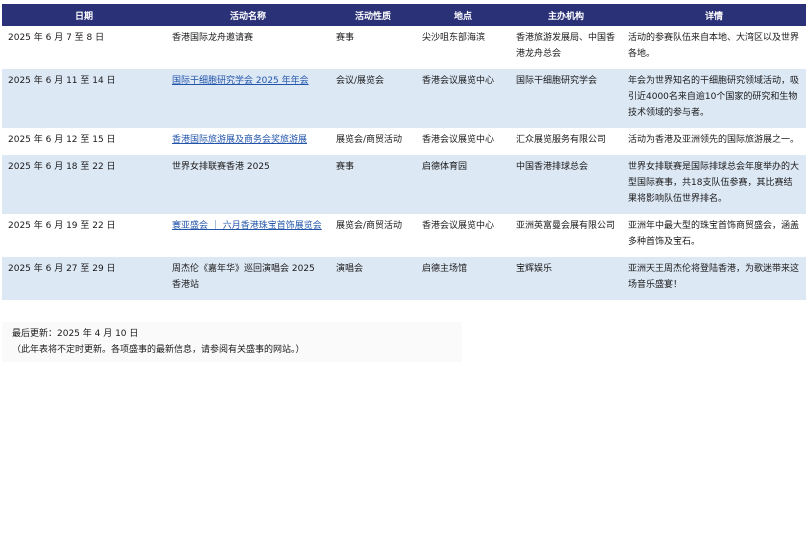 The height and width of the screenshot is (535, 808). What do you see at coordinates (239, 140) in the screenshot?
I see `event-link: 香港国际旅游展及商务会奖旅游展` at bounding box center [239, 140].